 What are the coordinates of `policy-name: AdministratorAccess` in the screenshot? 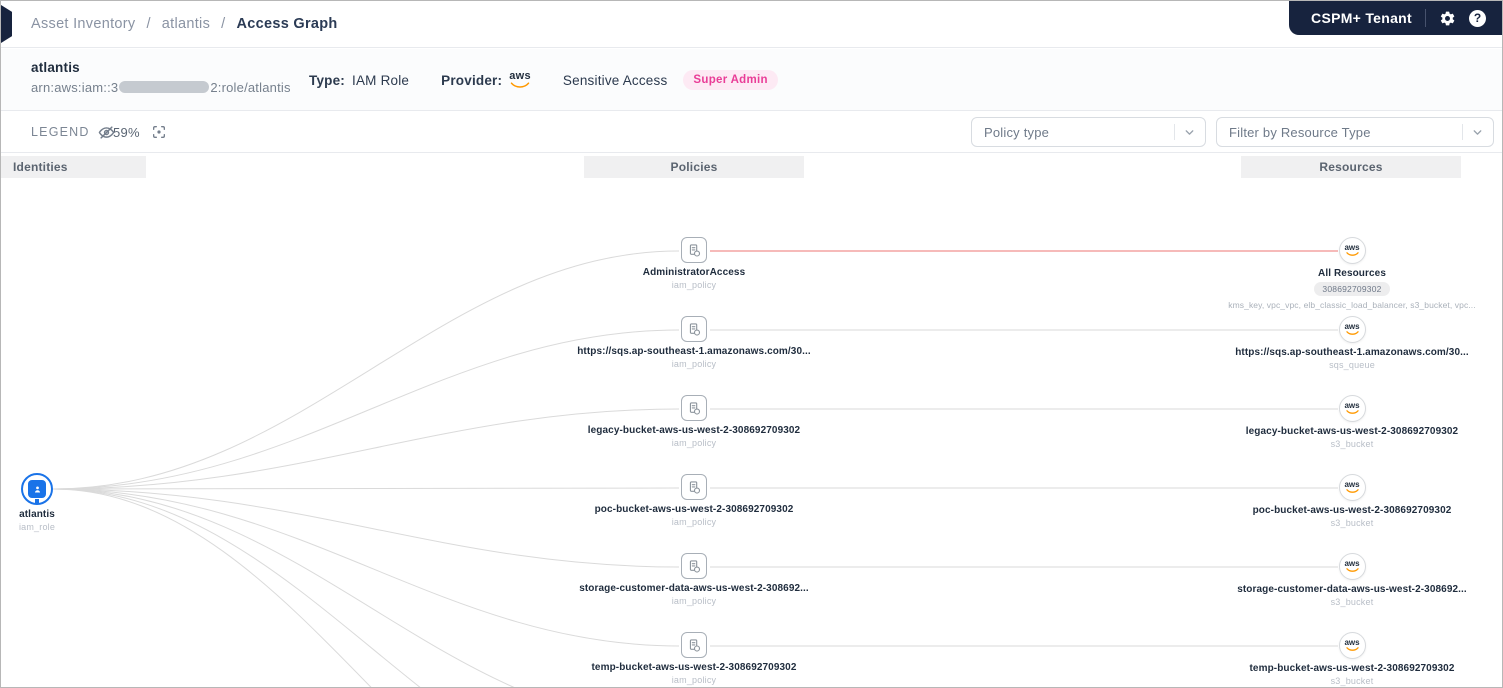 It's located at (694, 272).